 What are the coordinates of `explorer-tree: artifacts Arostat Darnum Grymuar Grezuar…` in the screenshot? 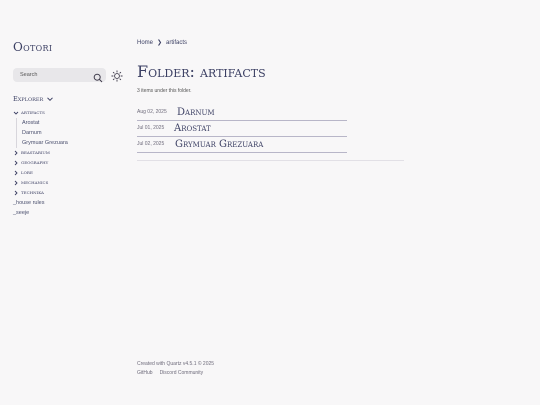 It's located at (70, 163).